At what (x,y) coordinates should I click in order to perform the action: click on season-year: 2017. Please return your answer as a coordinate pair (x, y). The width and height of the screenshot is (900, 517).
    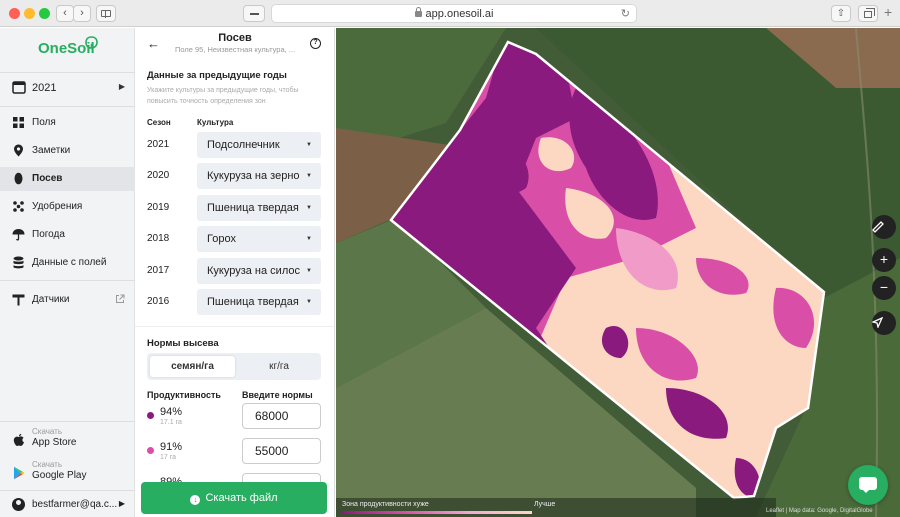
    Looking at the image, I should click on (158, 270).